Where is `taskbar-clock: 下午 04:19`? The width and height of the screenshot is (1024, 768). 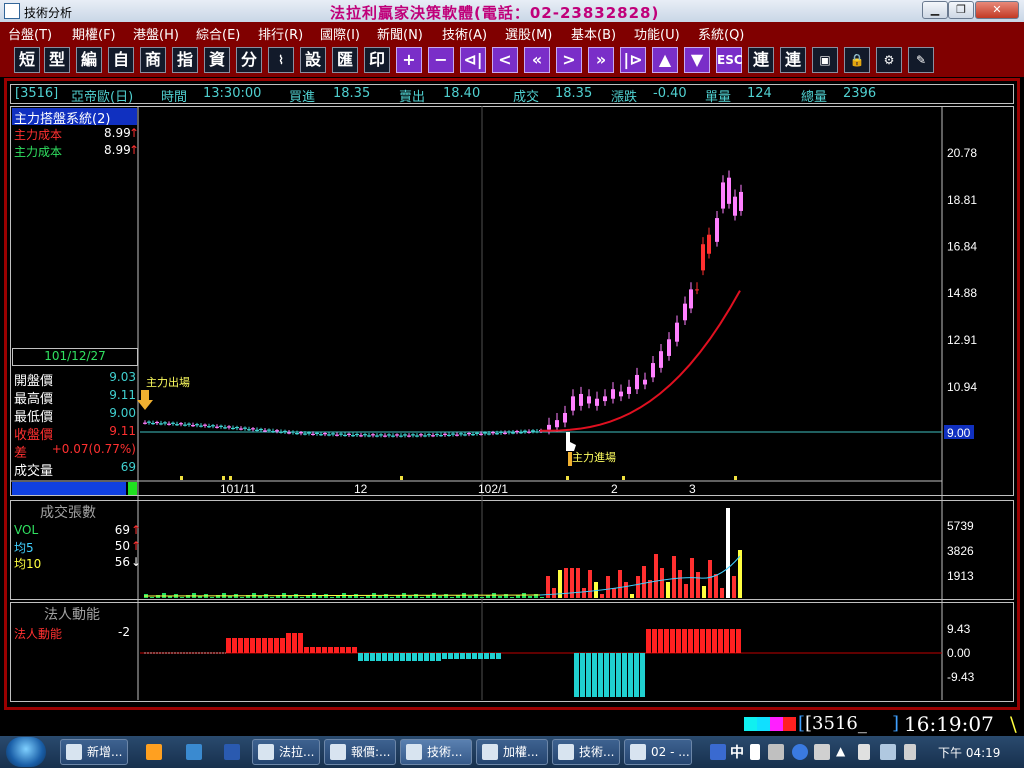 taskbar-clock: 下午 04:19 is located at coordinates (969, 752).